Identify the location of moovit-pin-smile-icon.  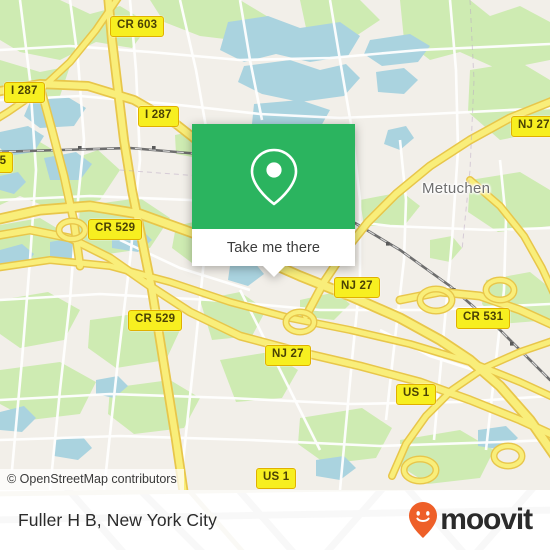
(423, 520).